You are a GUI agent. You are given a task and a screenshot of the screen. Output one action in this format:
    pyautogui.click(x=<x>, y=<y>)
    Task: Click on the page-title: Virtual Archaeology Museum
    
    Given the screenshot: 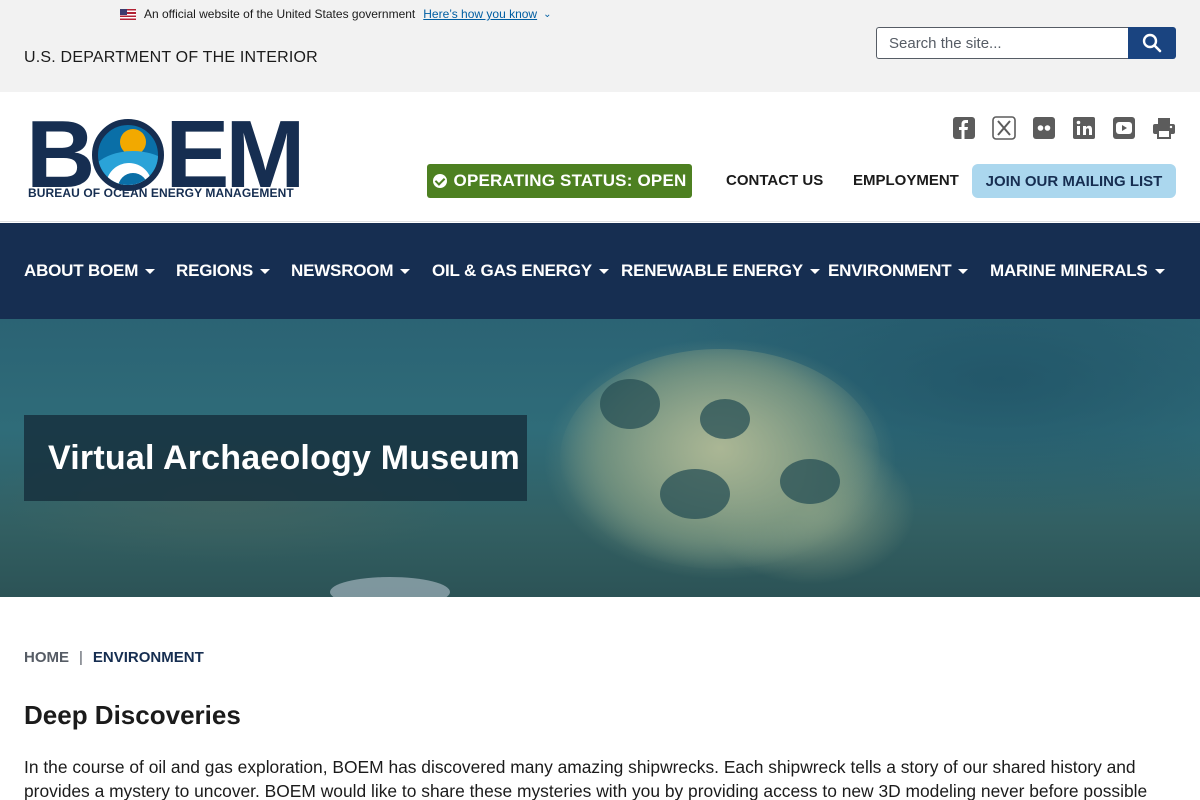 What is the action you would take?
    pyautogui.click(x=284, y=457)
    